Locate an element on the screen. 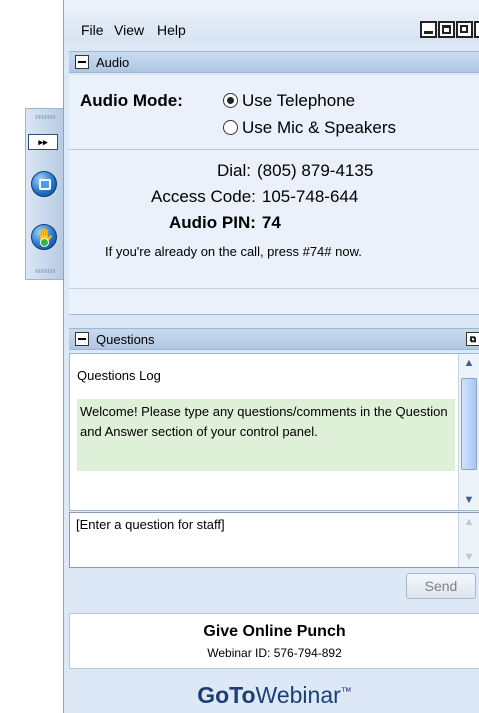 Image resolution: width=479 pixels, height=713 pixels. show-screen-button is located at coordinates (44, 184).